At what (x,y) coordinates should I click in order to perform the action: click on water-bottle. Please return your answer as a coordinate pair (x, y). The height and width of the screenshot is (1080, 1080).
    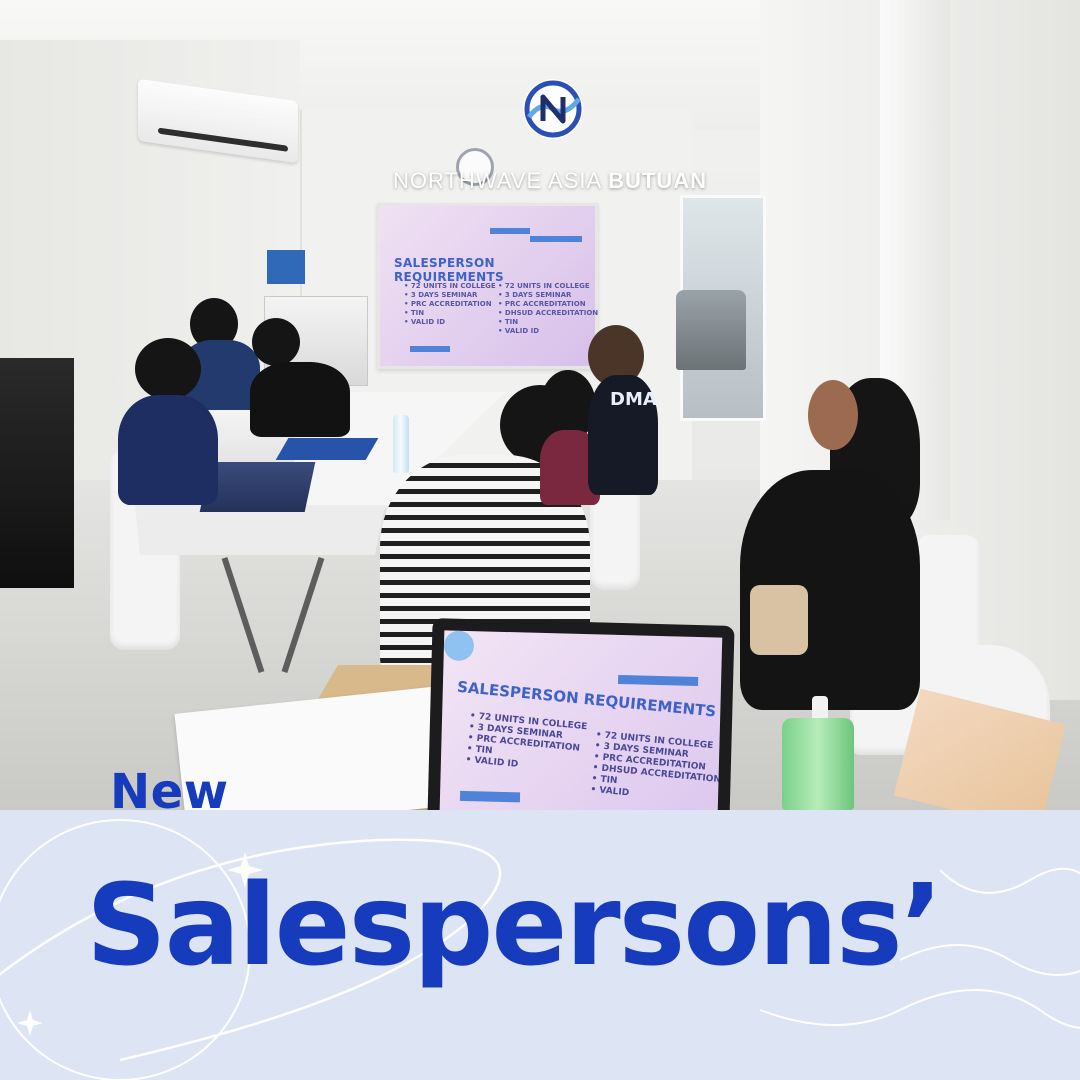
    Looking at the image, I should click on (401, 444).